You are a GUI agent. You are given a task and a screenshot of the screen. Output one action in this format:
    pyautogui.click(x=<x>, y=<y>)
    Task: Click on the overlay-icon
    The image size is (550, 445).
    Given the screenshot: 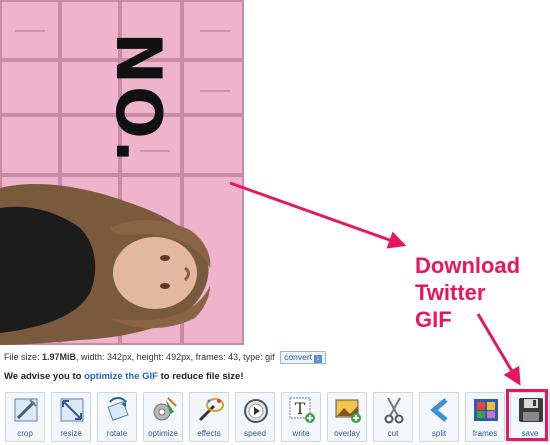 What is the action you would take?
    pyautogui.click(x=348, y=411)
    